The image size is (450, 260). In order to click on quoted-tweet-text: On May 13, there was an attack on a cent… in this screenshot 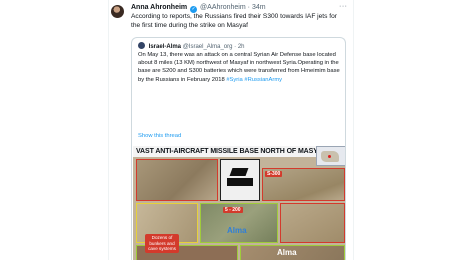, I will do `click(240, 67)`.